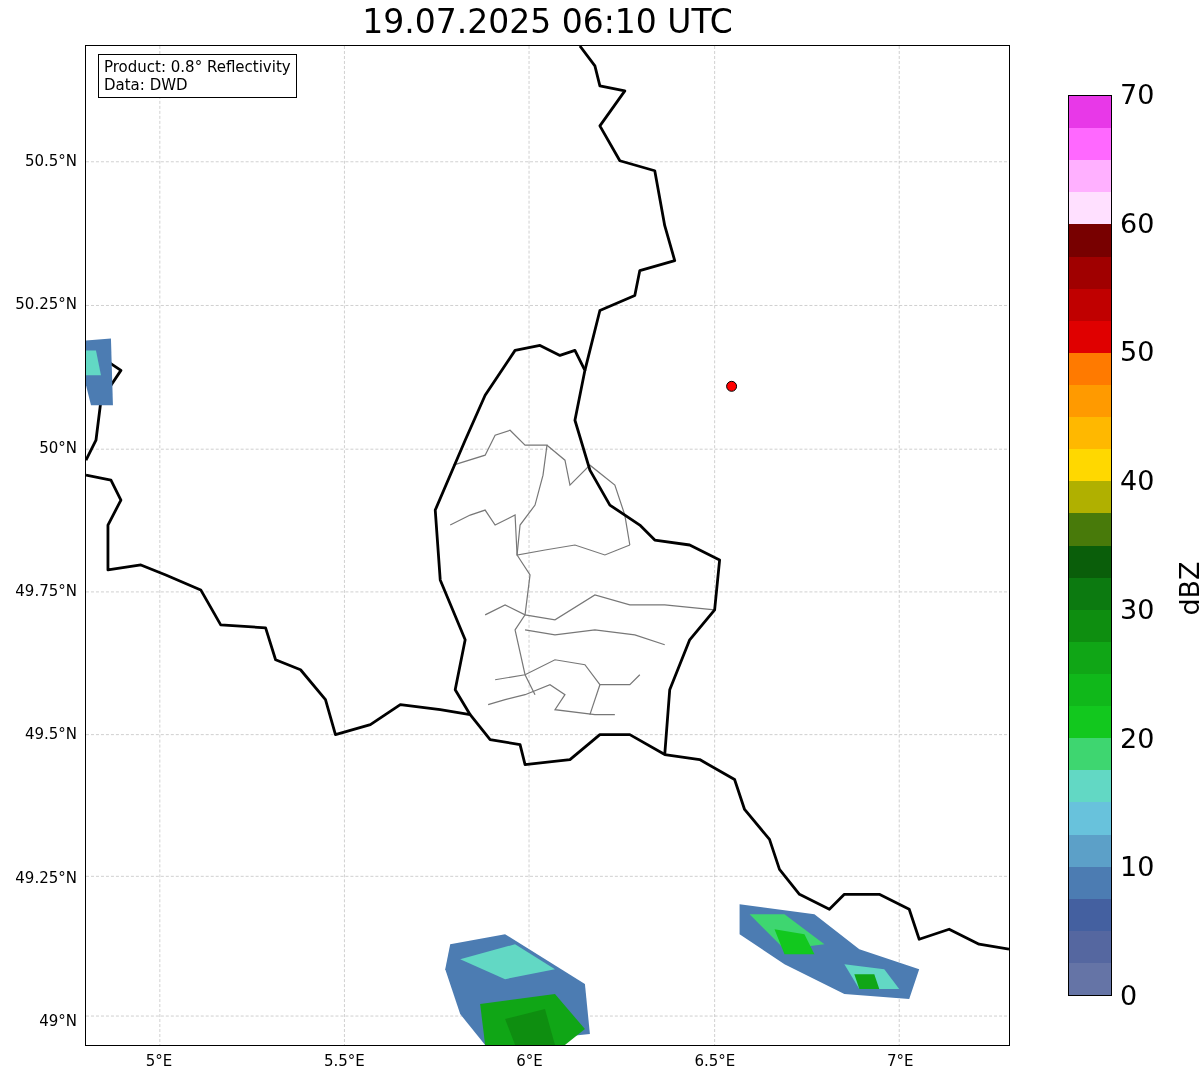  Describe the element at coordinates (46, 590) in the screenshot. I see `axis-tick-label: 49.75°N` at that location.